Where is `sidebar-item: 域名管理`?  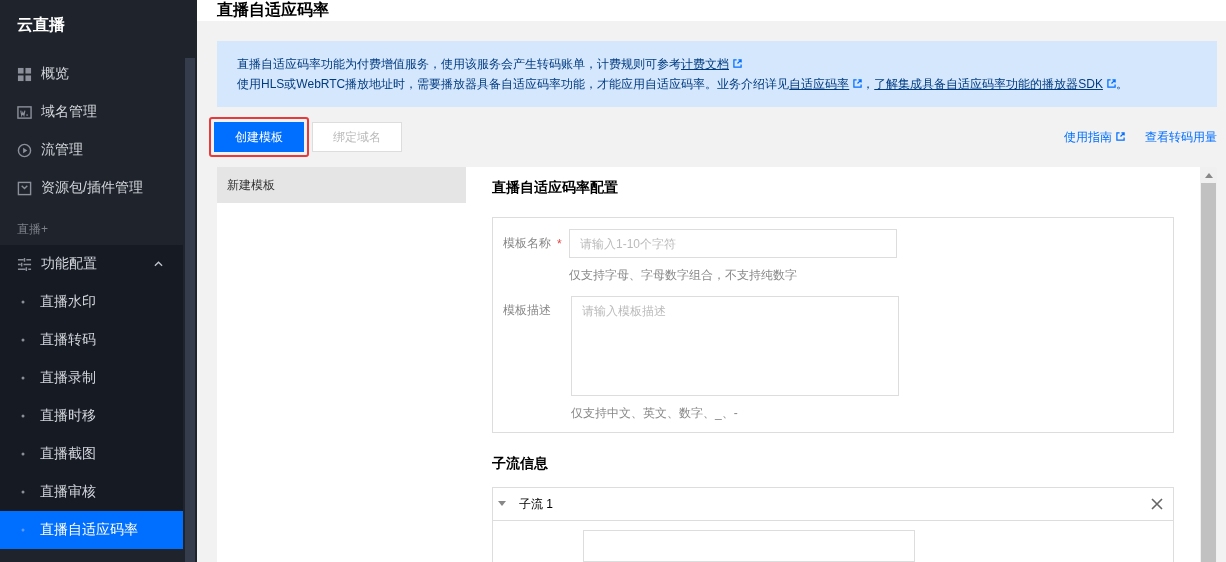 sidebar-item: 域名管理 is located at coordinates (91, 112).